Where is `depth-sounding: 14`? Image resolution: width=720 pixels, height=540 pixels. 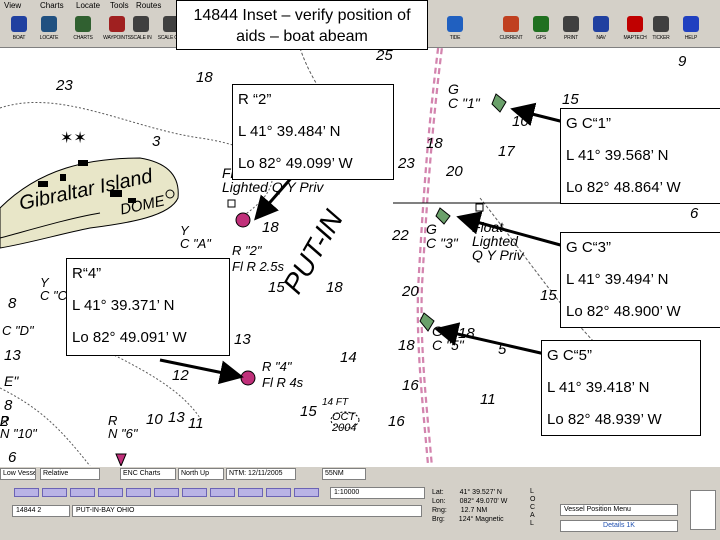
depth-sounding: 14 is located at coordinates (348, 357).